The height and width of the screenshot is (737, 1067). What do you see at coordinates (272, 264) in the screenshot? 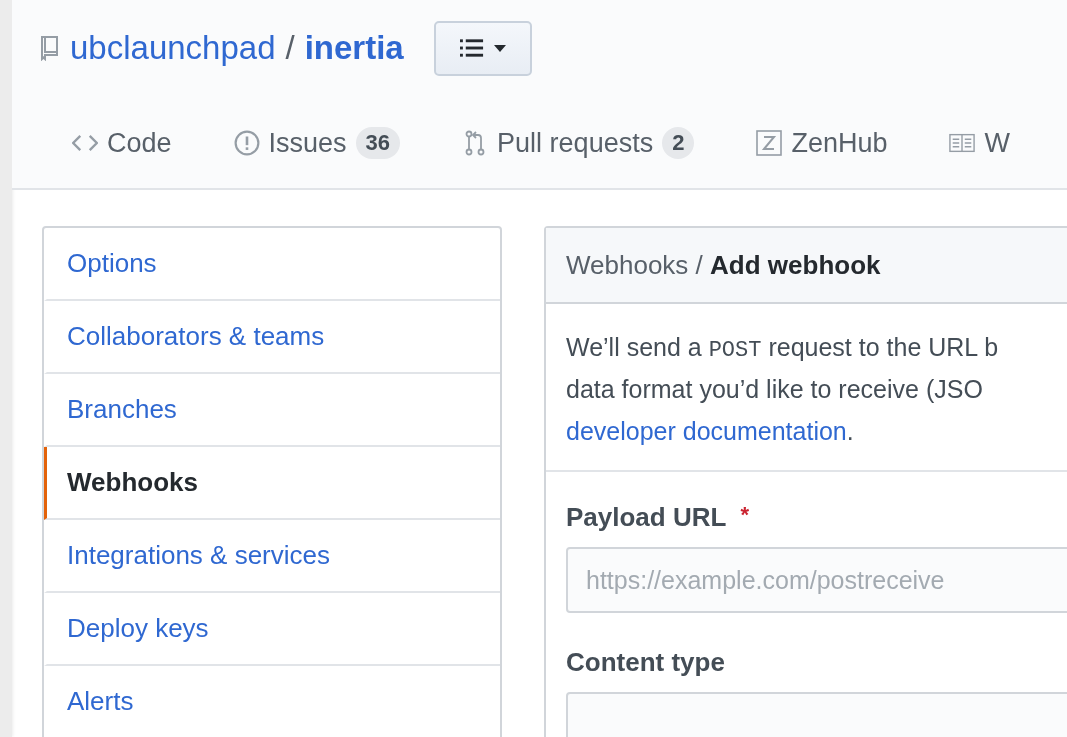
I see `menu-item: Options` at bounding box center [272, 264].